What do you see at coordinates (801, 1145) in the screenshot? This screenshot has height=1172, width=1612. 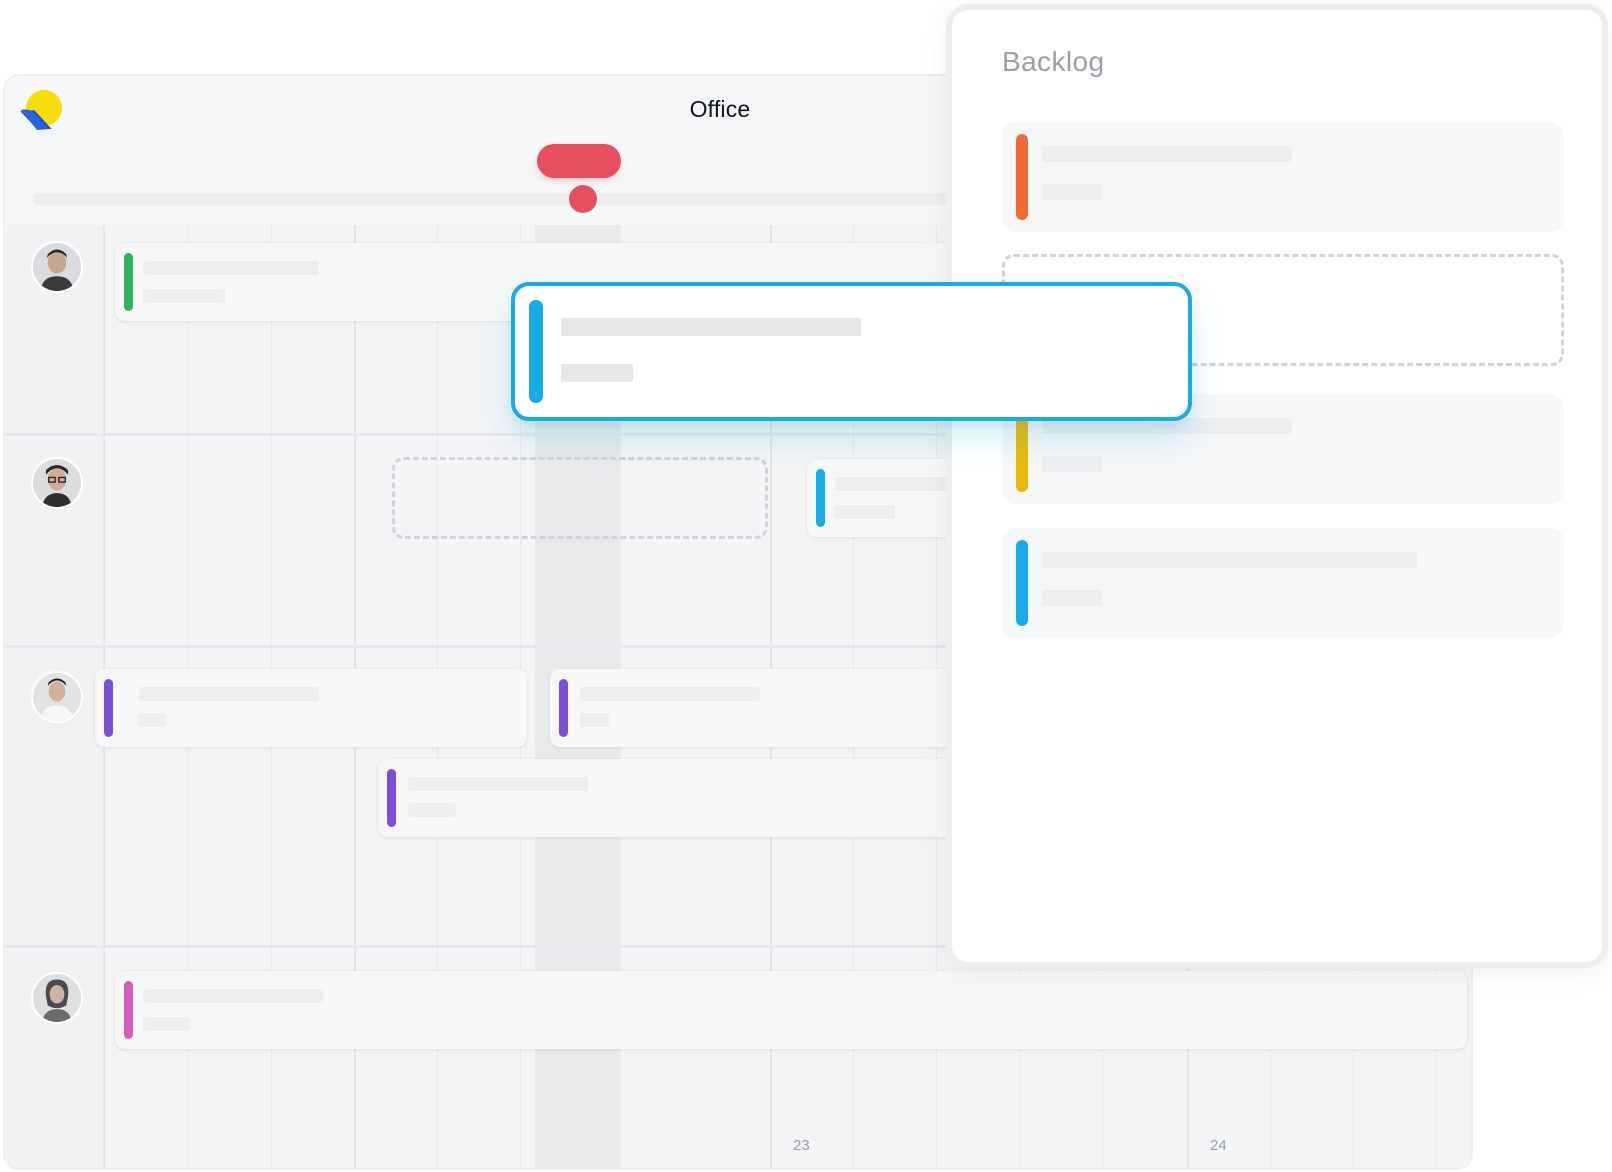 I see `day-number: 23` at bounding box center [801, 1145].